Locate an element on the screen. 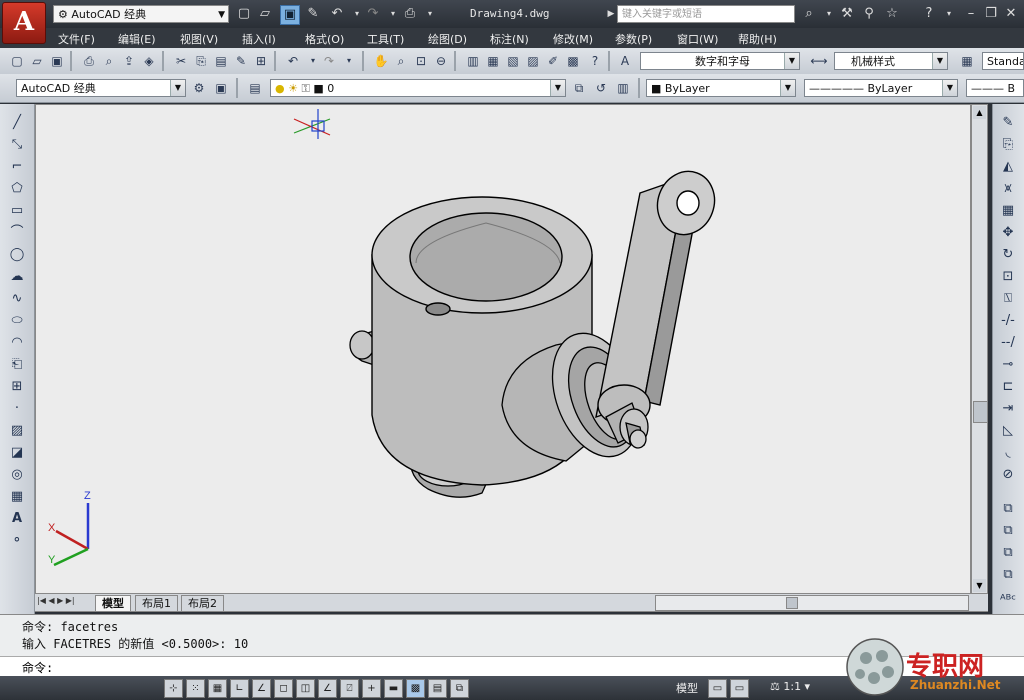 The width and height of the screenshot is (1024, 700). menu-parametric: 参数(P) is located at coordinates (633, 39).